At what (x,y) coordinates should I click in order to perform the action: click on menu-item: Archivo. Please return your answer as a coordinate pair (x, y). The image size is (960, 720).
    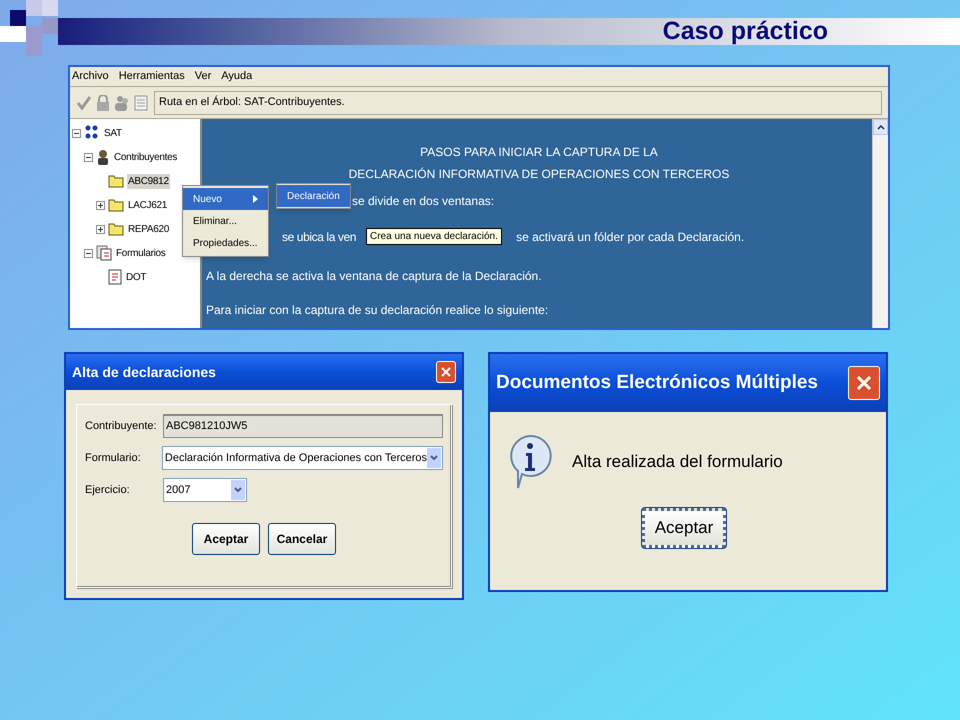
    Looking at the image, I should click on (90, 76).